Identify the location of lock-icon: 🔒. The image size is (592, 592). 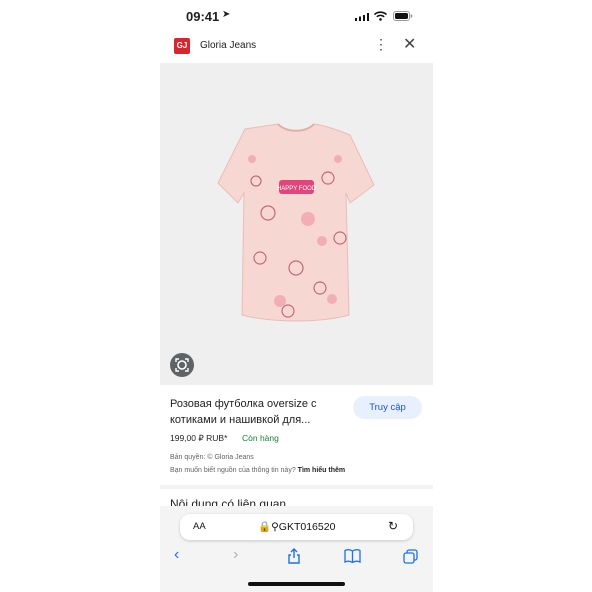
(265, 527).